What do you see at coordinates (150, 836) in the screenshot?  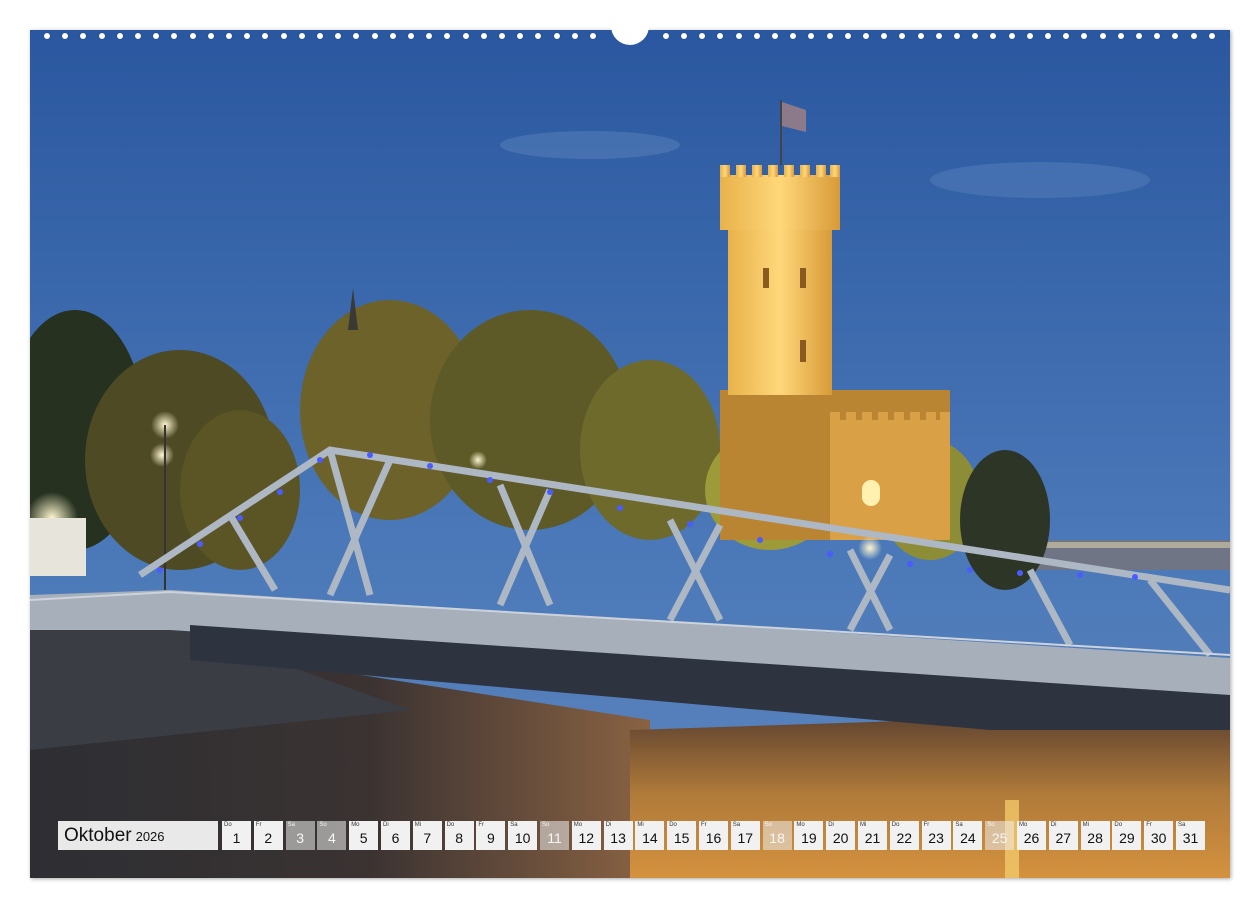 I see `month-year: 2026` at bounding box center [150, 836].